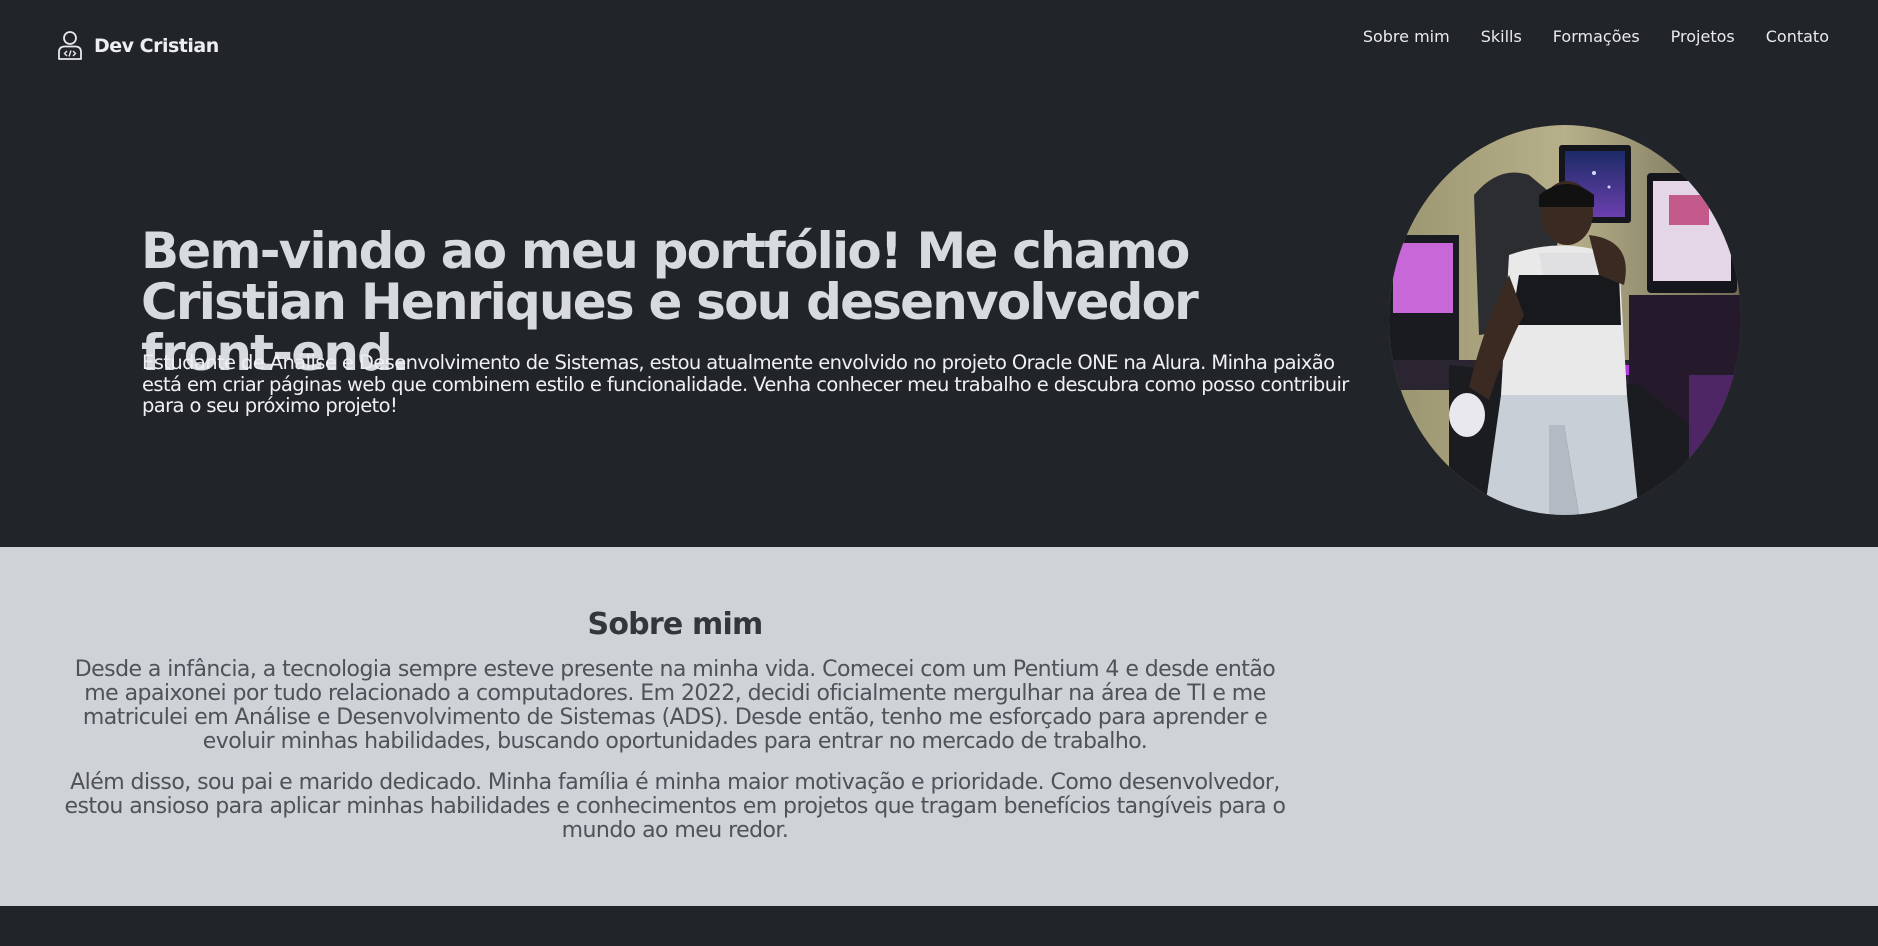  What do you see at coordinates (675, 624) in the screenshot?
I see `about-title: Sobre mim` at bounding box center [675, 624].